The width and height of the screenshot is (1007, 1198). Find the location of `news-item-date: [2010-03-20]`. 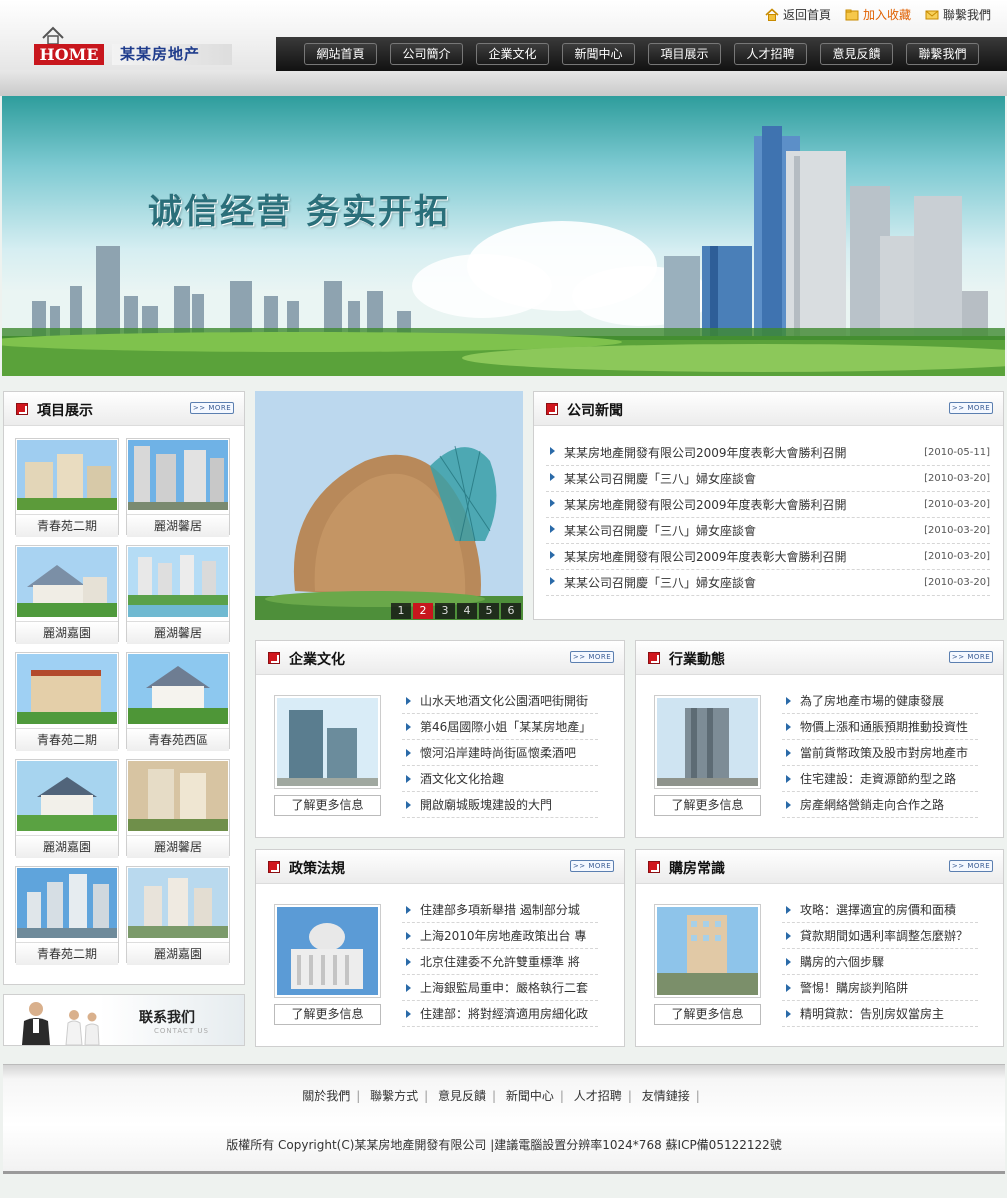

news-item-date: [2010-03-20] is located at coordinates (957, 556).